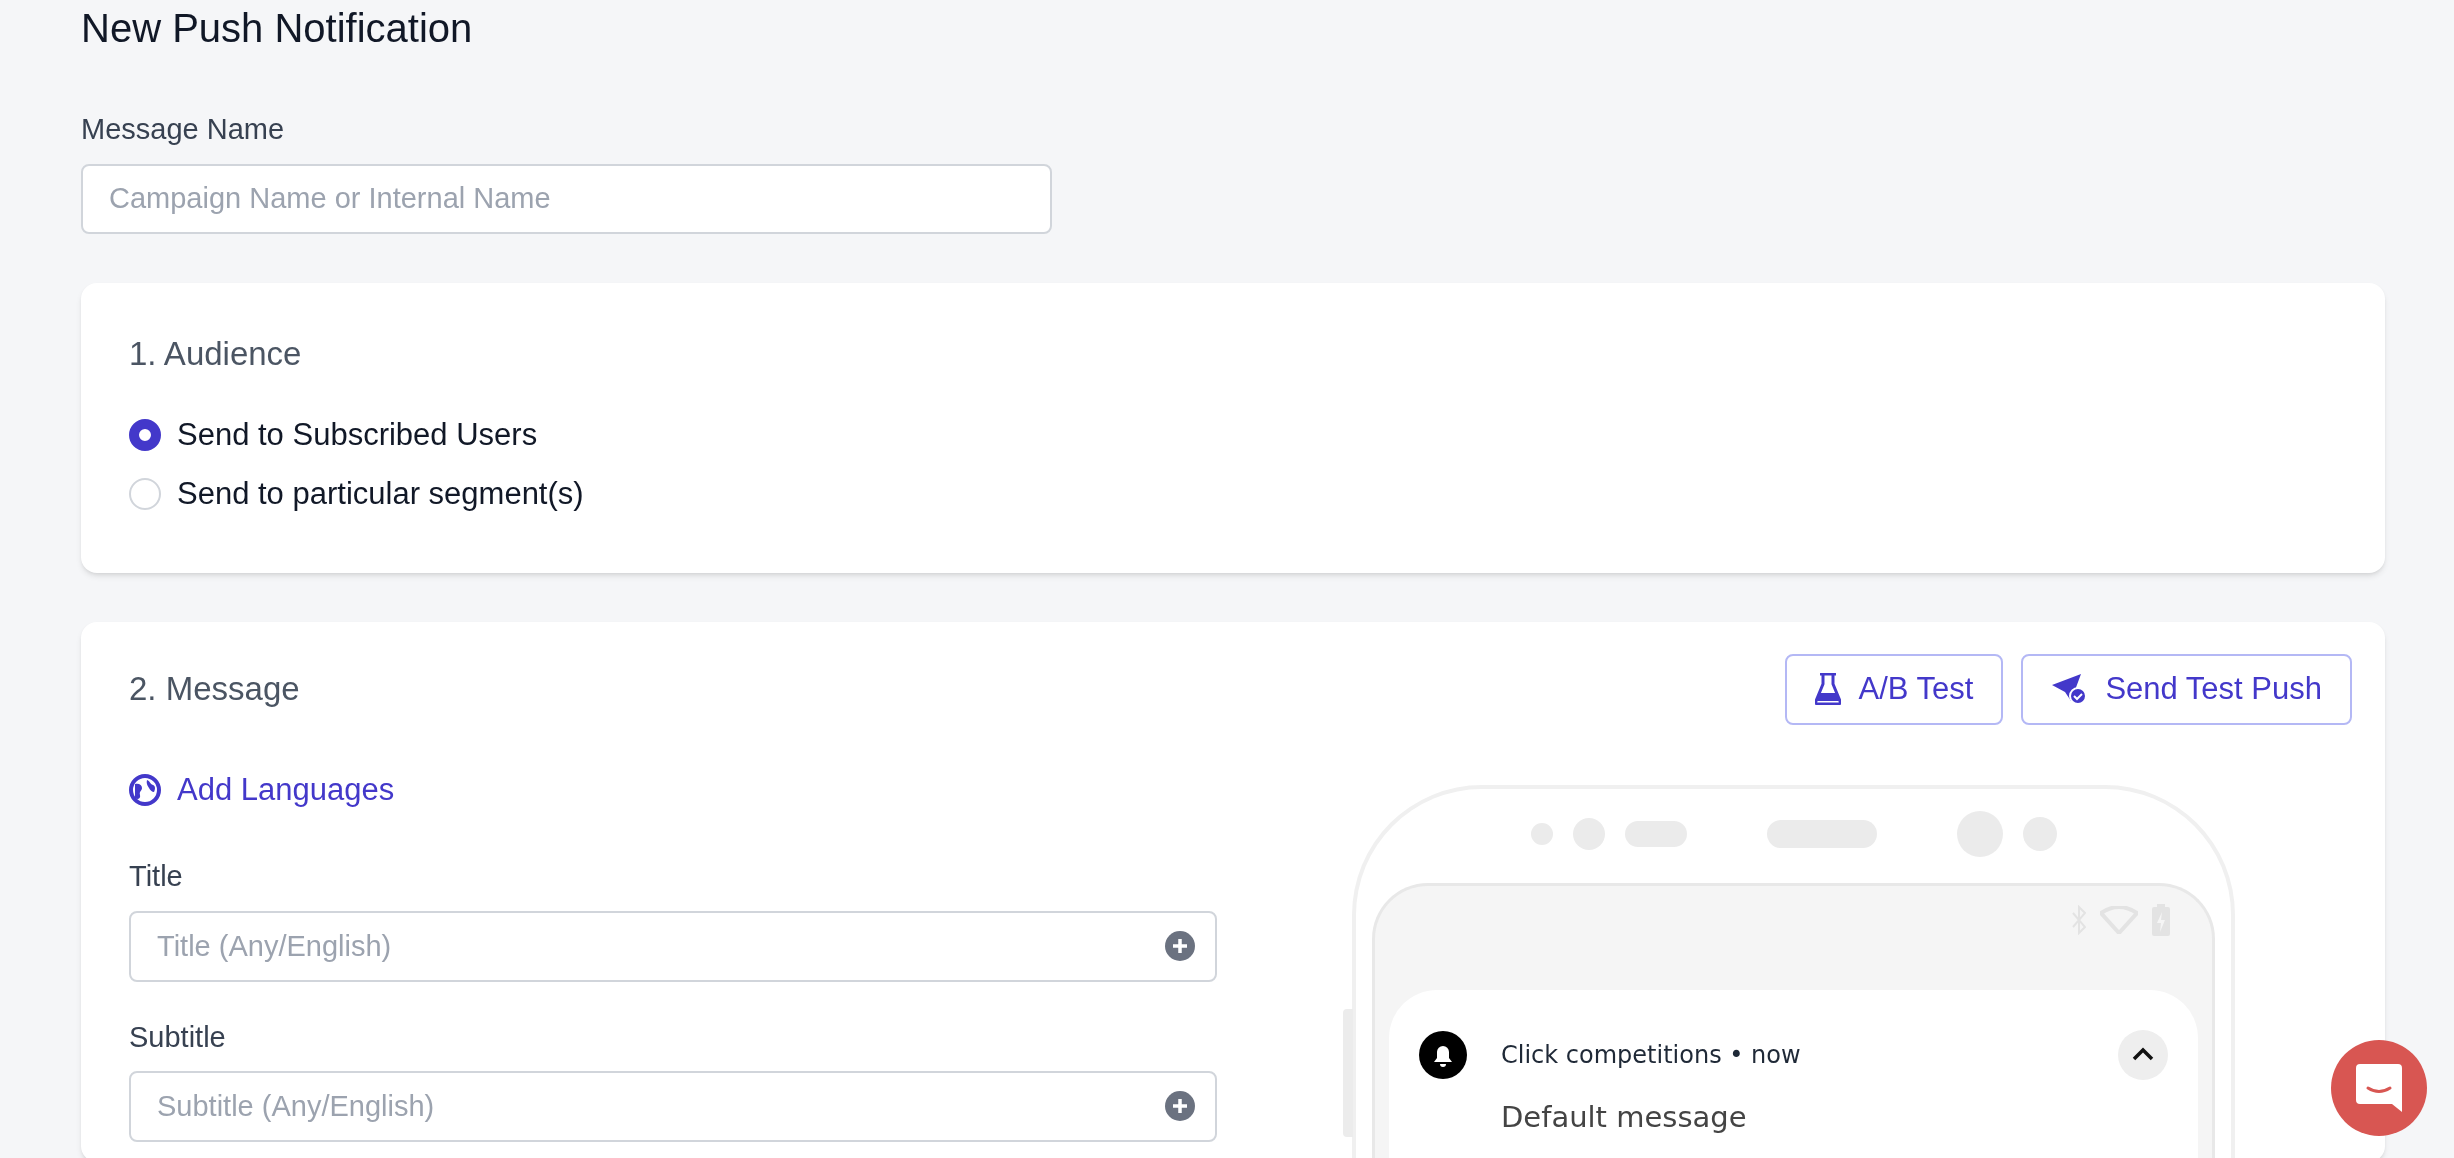 This screenshot has width=2454, height=1158. Describe the element at coordinates (1827, 689) in the screenshot. I see `flask-icon` at that location.